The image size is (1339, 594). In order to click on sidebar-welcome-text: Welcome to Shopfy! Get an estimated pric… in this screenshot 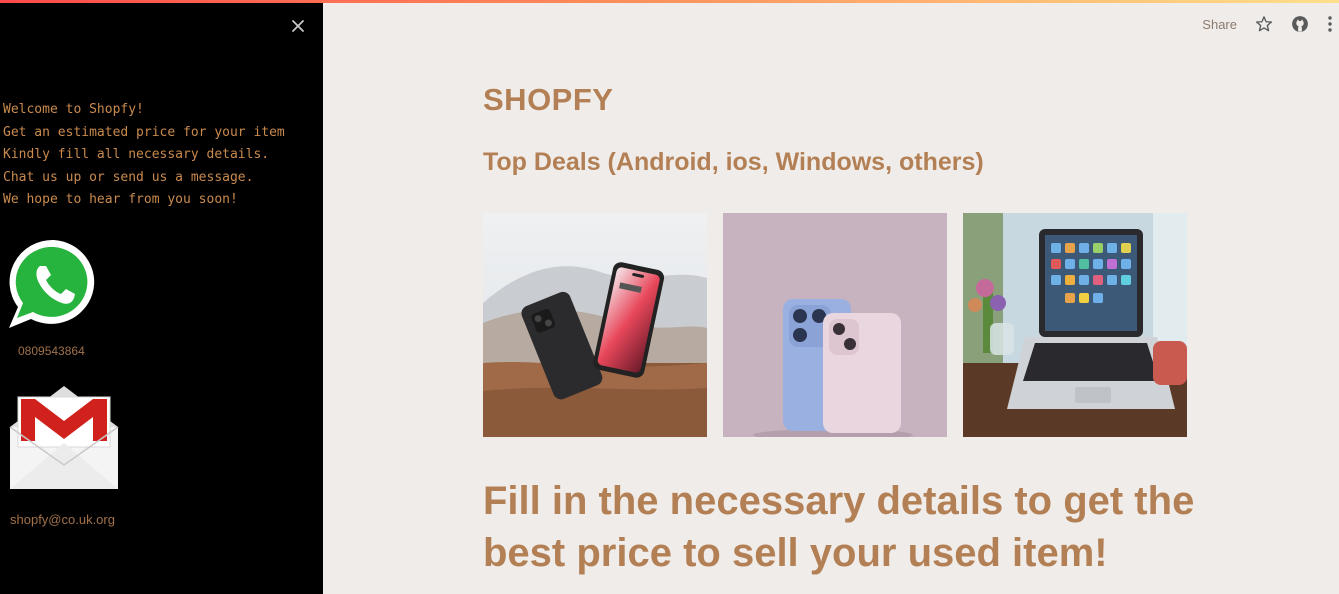, I will do `click(144, 155)`.